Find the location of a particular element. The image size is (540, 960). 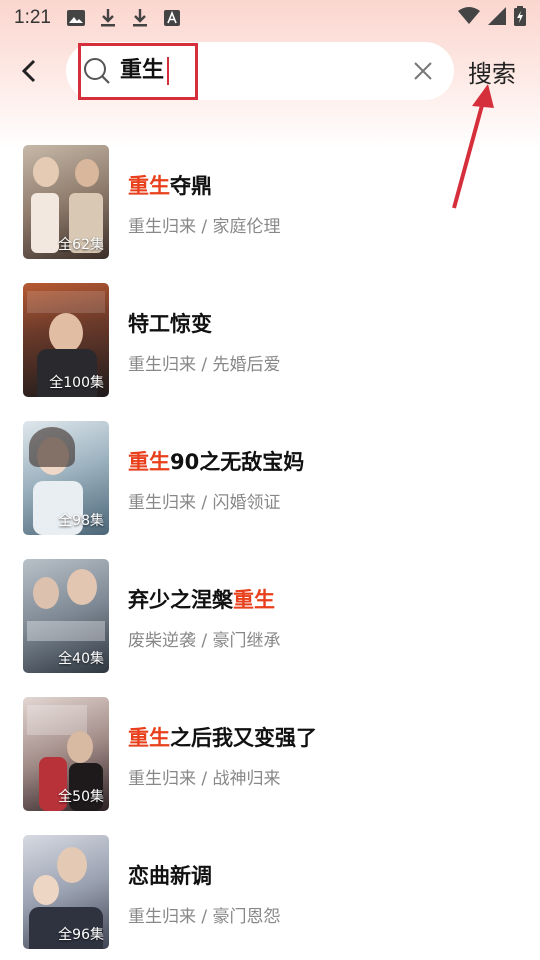

back-button is located at coordinates (29, 71).